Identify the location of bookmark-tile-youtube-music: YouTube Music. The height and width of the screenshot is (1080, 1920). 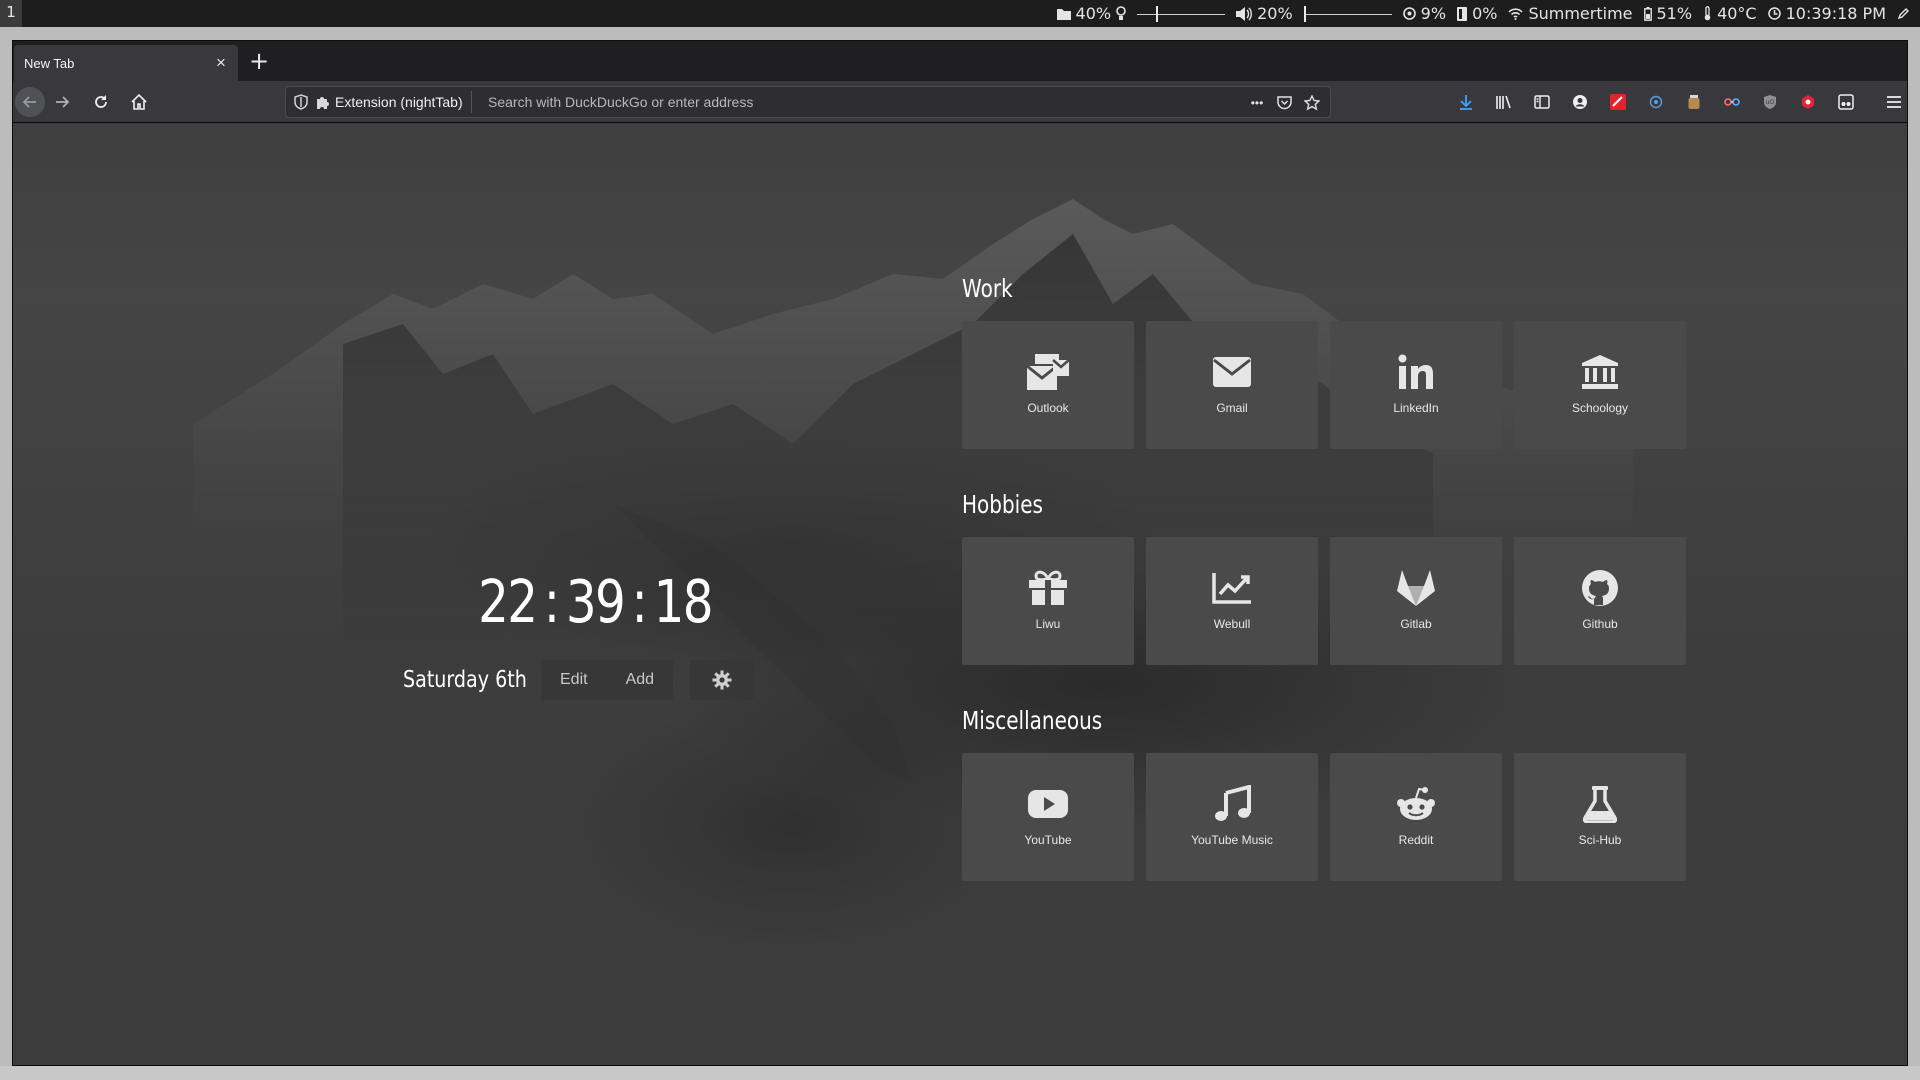
(1232, 817).